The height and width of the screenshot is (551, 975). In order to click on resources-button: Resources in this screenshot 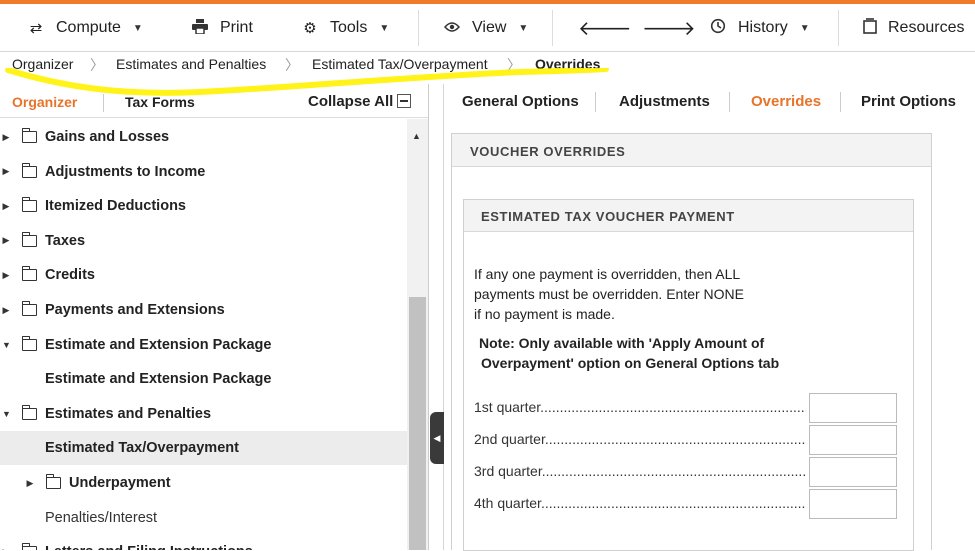, I will do `click(912, 28)`.